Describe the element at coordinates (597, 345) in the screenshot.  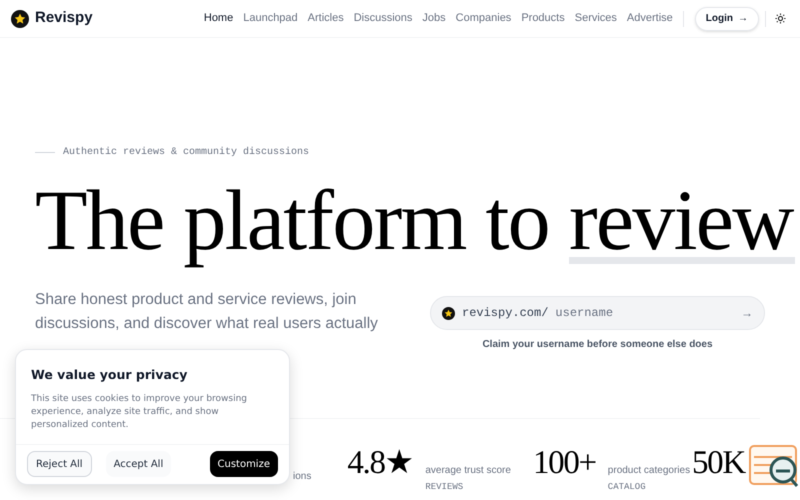
I see `claim-caption: Claim your username before someone else does` at that location.